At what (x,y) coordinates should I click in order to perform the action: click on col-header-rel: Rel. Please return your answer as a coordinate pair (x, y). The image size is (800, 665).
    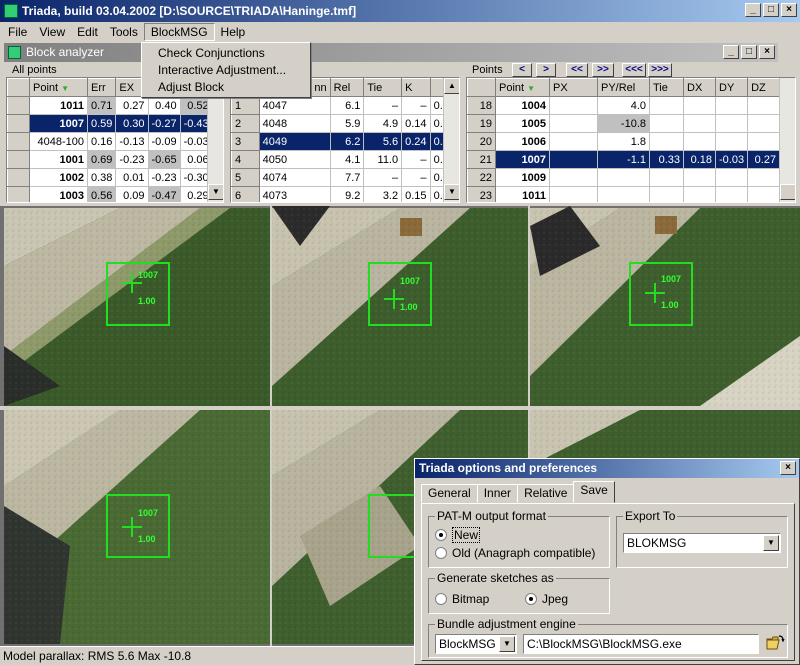
    Looking at the image, I should click on (347, 87).